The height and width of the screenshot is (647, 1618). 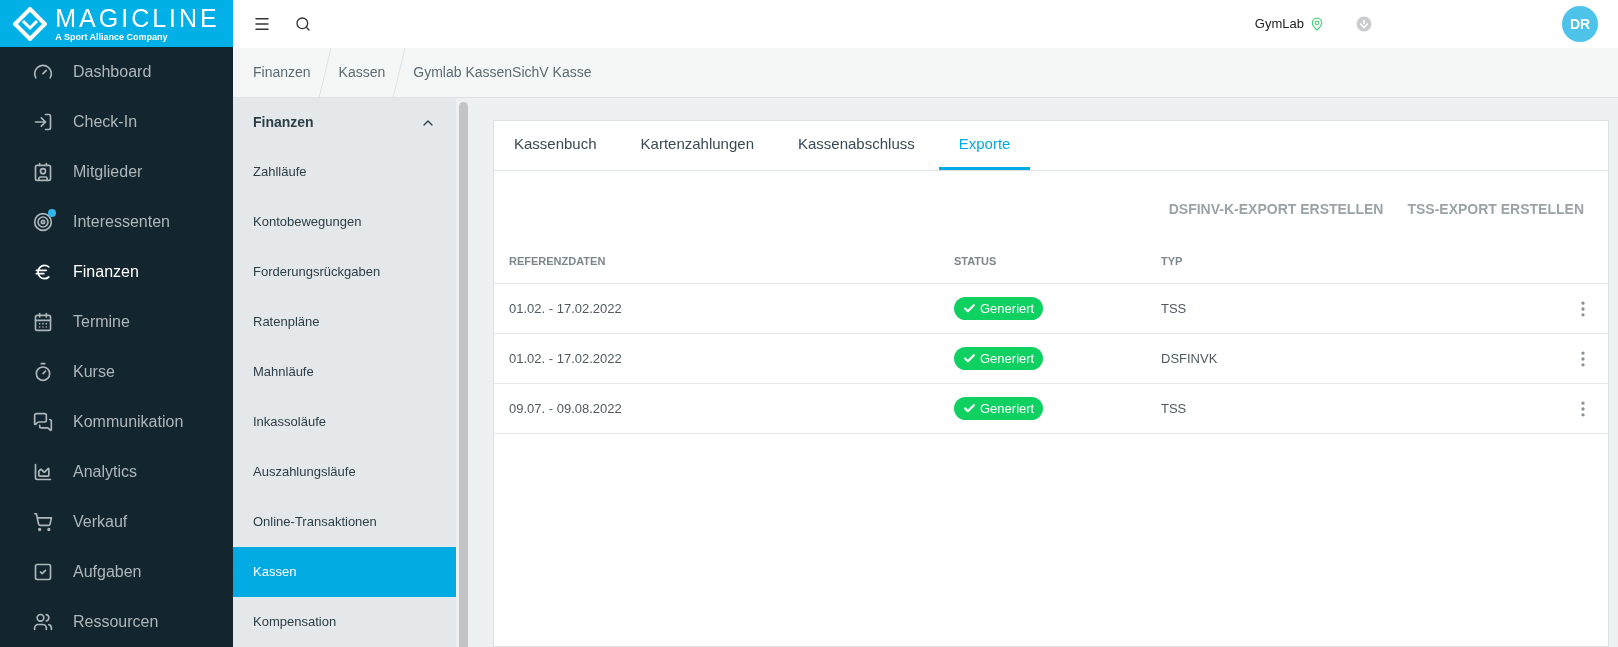 What do you see at coordinates (344, 272) in the screenshot?
I see `subnav-item: Forderungsrückgaben` at bounding box center [344, 272].